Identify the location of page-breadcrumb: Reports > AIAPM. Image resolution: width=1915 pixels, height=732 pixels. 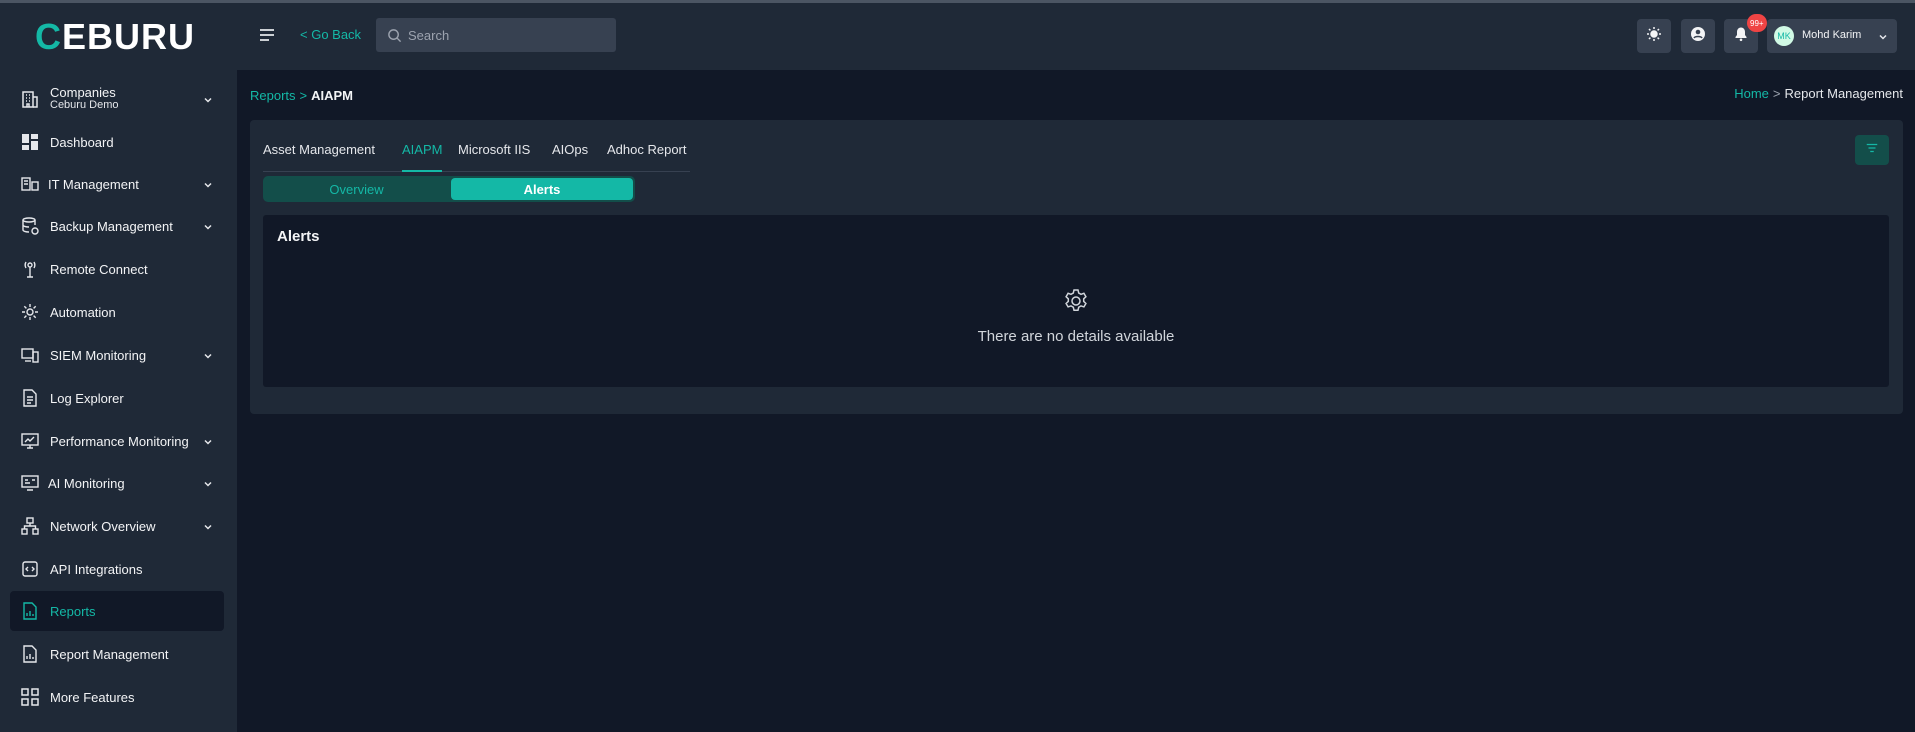
(301, 95).